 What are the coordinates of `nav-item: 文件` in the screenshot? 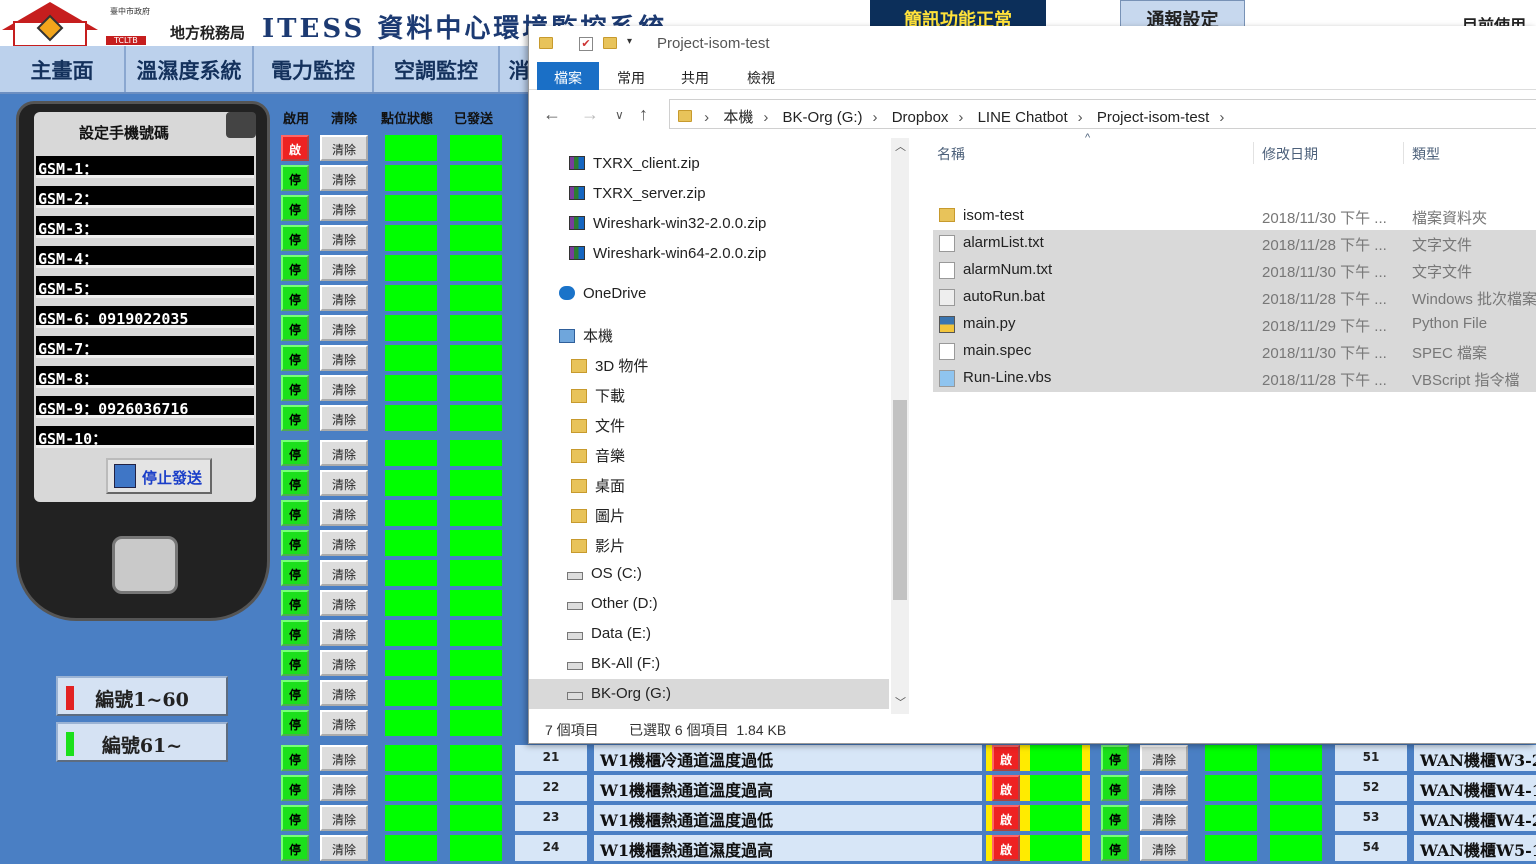 It's located at (598, 425).